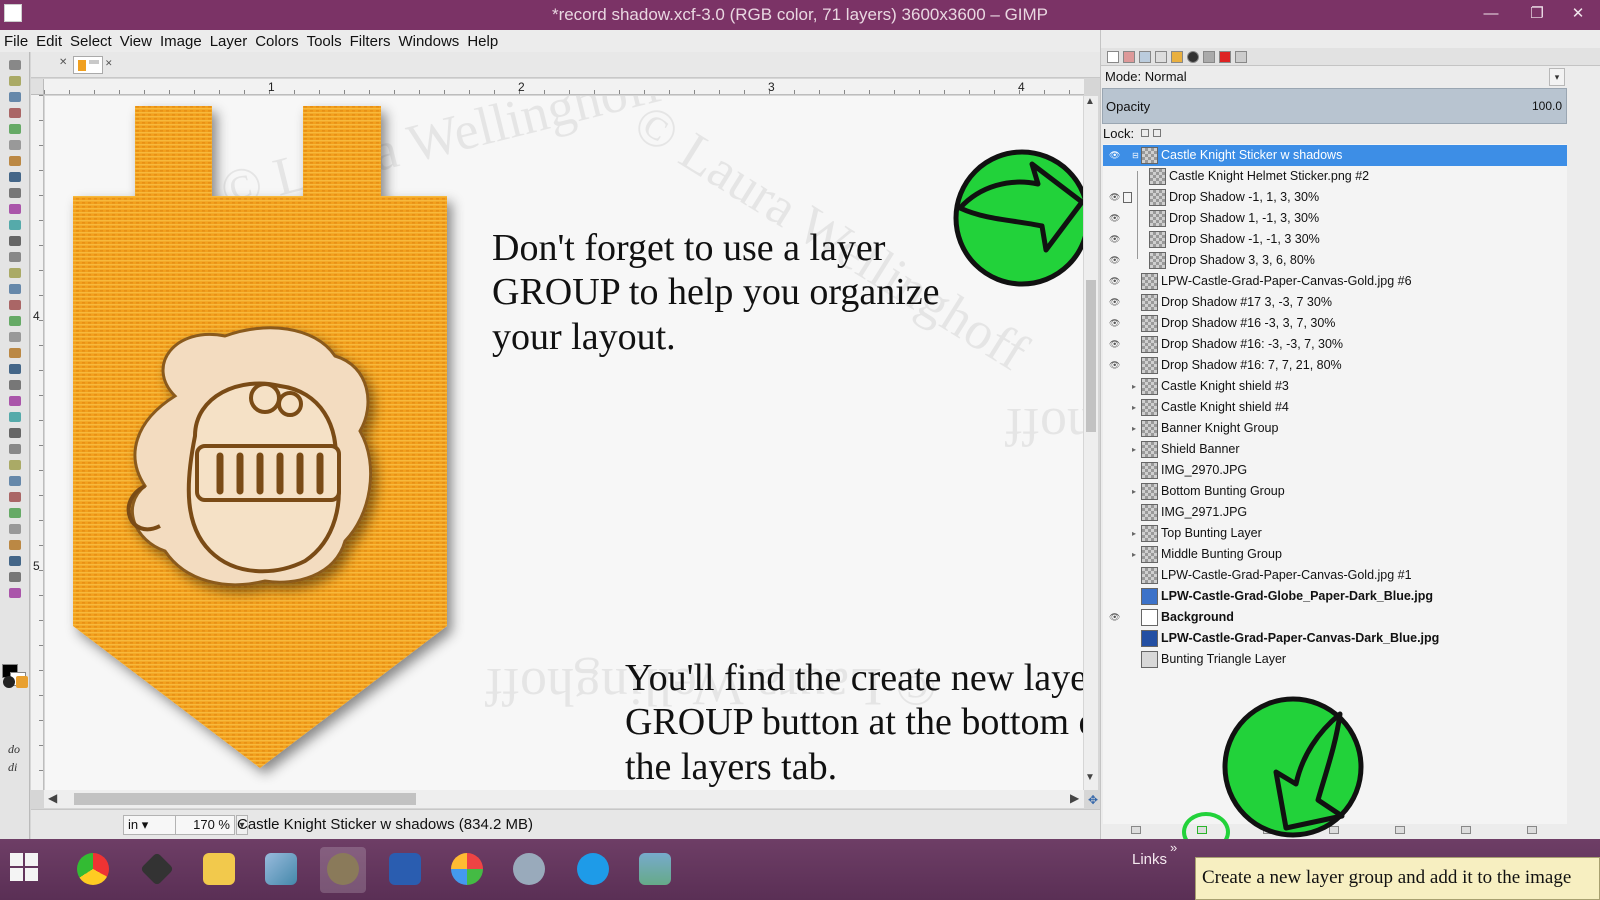  What do you see at coordinates (1335, 386) in the screenshot?
I see `layer-row: ▸ Castle Knight shield #3` at bounding box center [1335, 386].